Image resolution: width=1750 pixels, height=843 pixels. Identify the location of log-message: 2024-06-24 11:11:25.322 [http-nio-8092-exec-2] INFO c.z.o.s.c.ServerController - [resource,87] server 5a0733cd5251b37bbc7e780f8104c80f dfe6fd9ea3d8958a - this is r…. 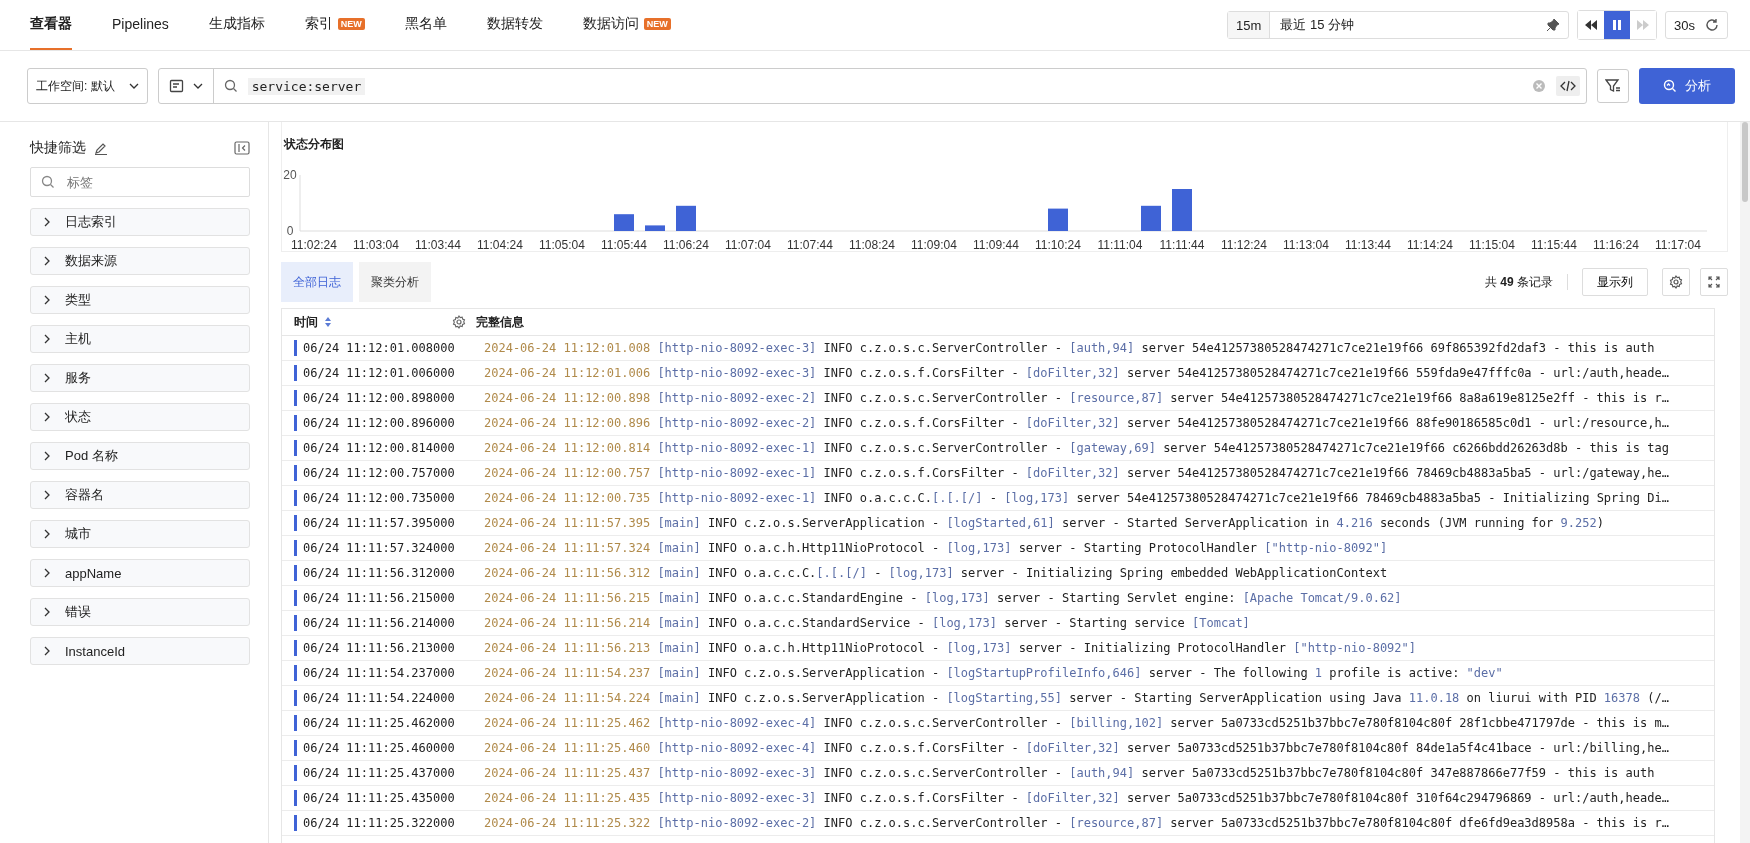
(1076, 823).